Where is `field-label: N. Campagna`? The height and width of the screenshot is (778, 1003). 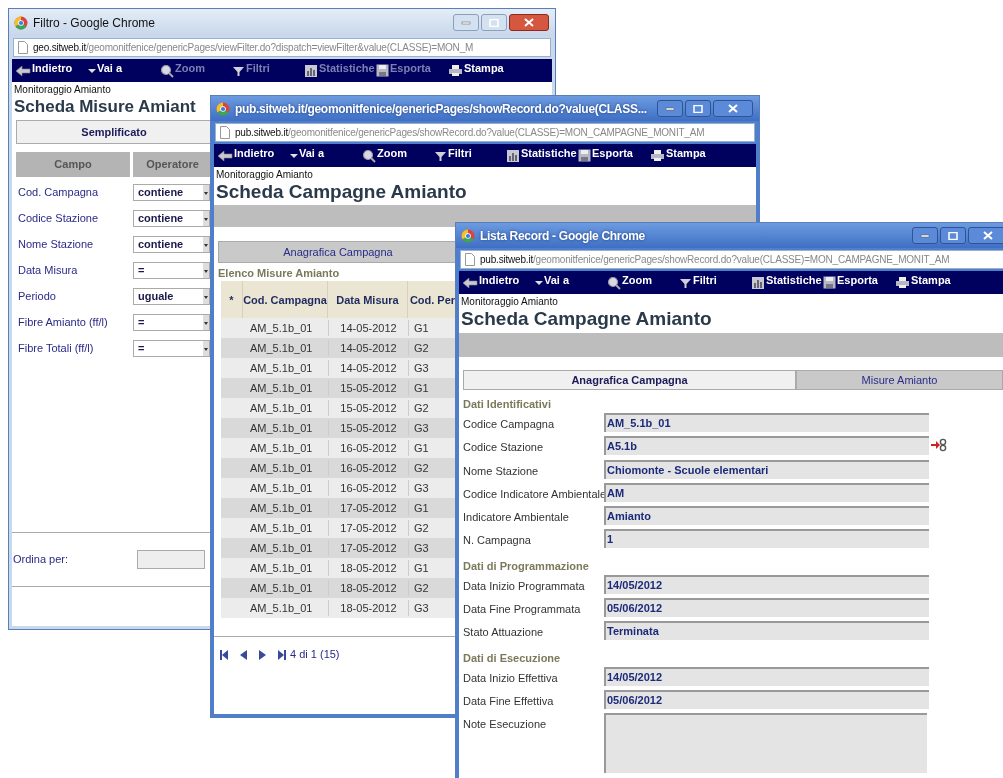
field-label: N. Campagna is located at coordinates (497, 541).